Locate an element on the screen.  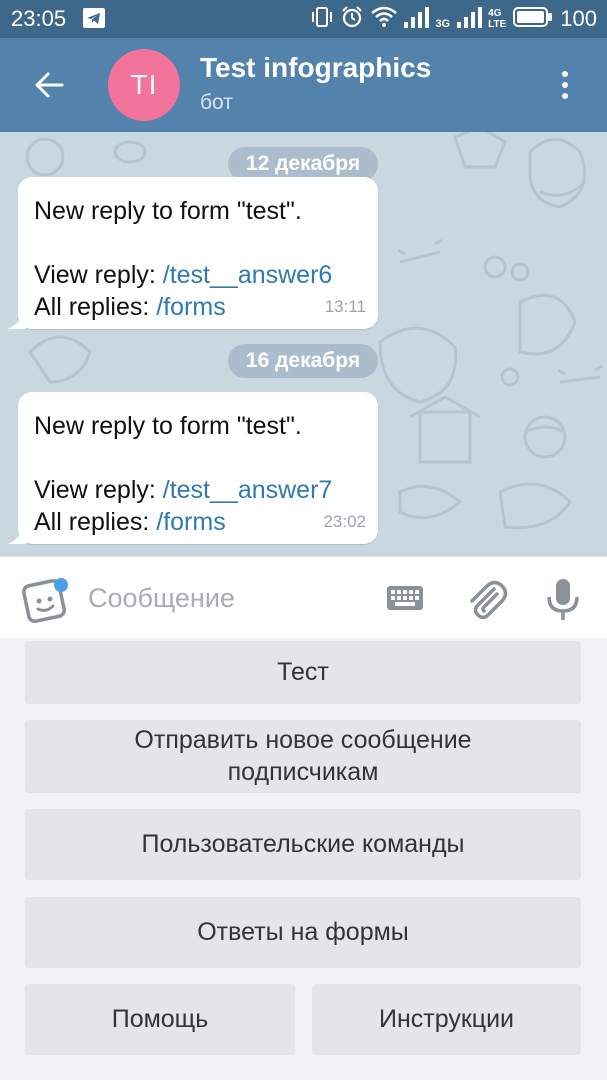
avatar: TI is located at coordinates (144, 85).